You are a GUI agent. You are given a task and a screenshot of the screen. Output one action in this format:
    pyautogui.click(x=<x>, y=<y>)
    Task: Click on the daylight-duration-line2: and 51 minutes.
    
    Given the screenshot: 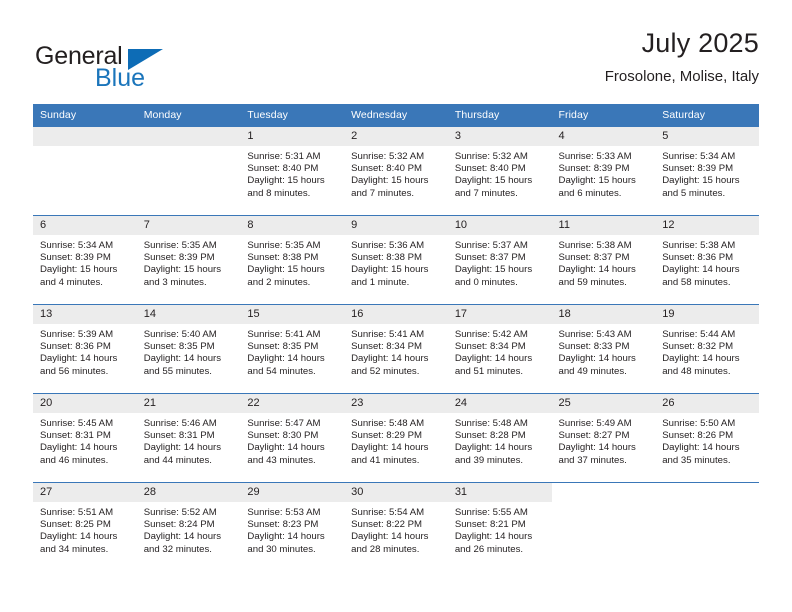 What is the action you would take?
    pyautogui.click(x=489, y=371)
    